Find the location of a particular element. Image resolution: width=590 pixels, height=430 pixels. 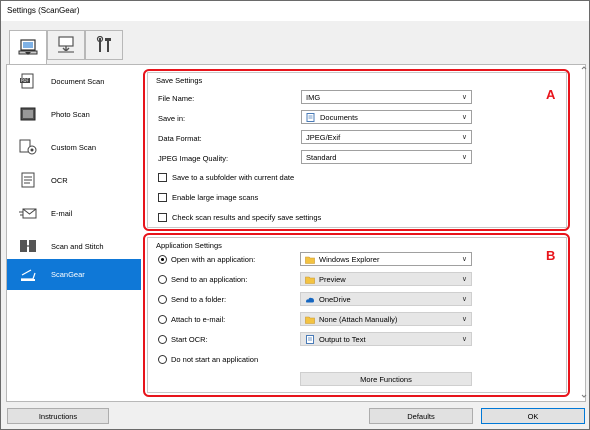

sidebar-item-label: Photo Scan is located at coordinates (70, 114).